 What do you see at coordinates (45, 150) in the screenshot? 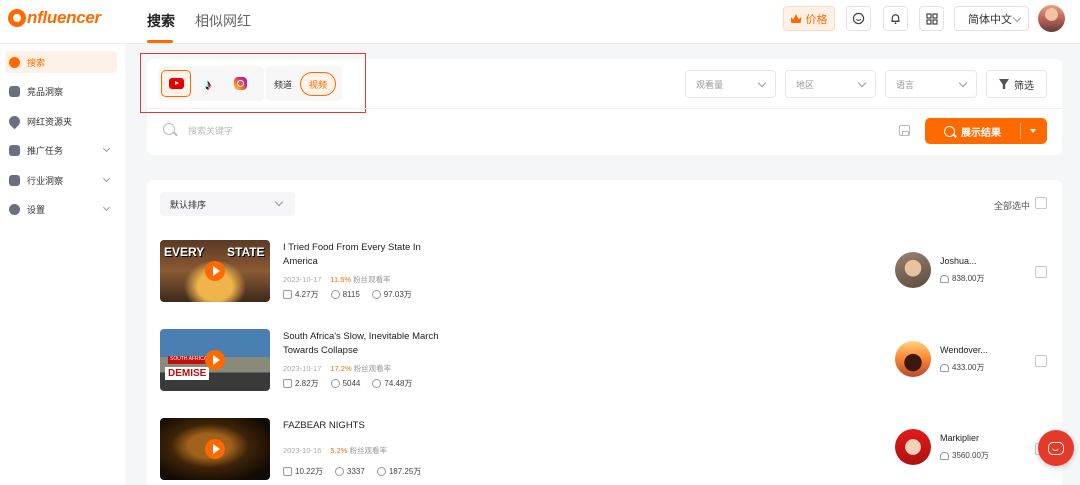
I see `sidebar-item-label: 推广任务` at bounding box center [45, 150].